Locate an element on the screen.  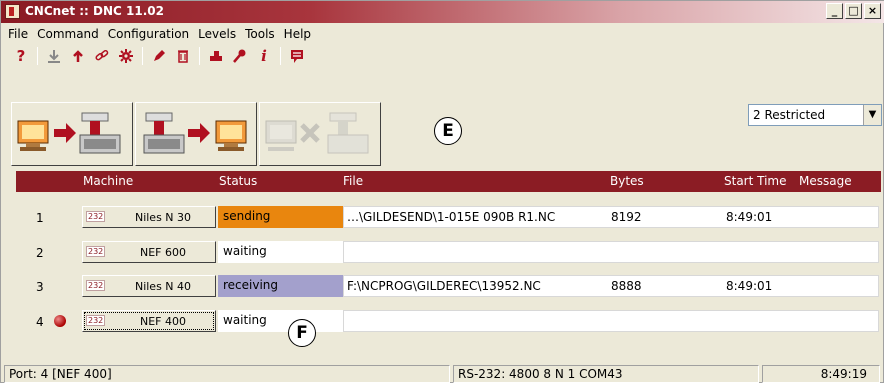
machine-icon is located at coordinates (216, 56).